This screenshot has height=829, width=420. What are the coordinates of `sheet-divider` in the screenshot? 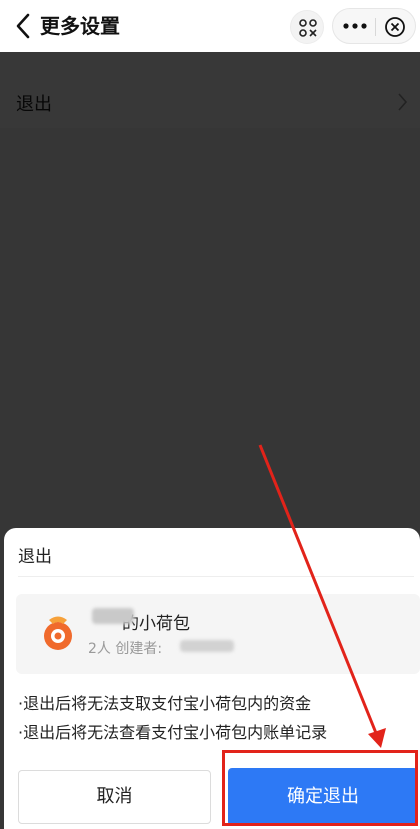 It's located at (216, 576).